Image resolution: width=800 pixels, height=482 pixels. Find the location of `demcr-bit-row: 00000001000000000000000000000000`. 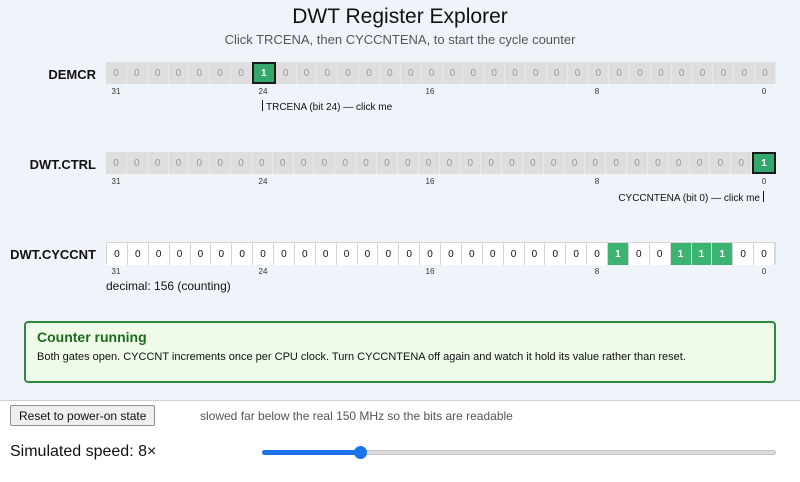

demcr-bit-row: 00000001000000000000000000000000 is located at coordinates (441, 73).